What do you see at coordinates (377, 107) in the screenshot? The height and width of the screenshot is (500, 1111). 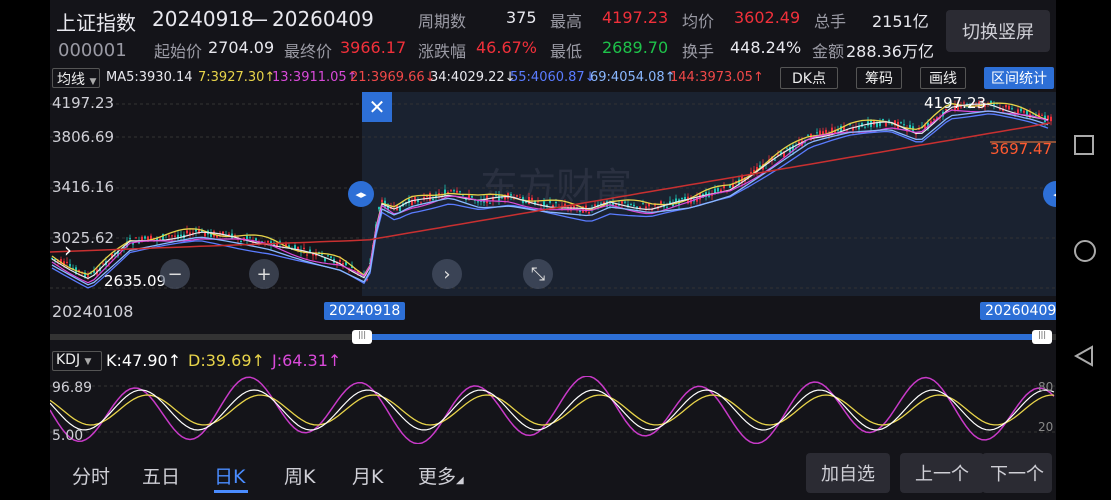 I see `close-range-icon: ✕` at bounding box center [377, 107].